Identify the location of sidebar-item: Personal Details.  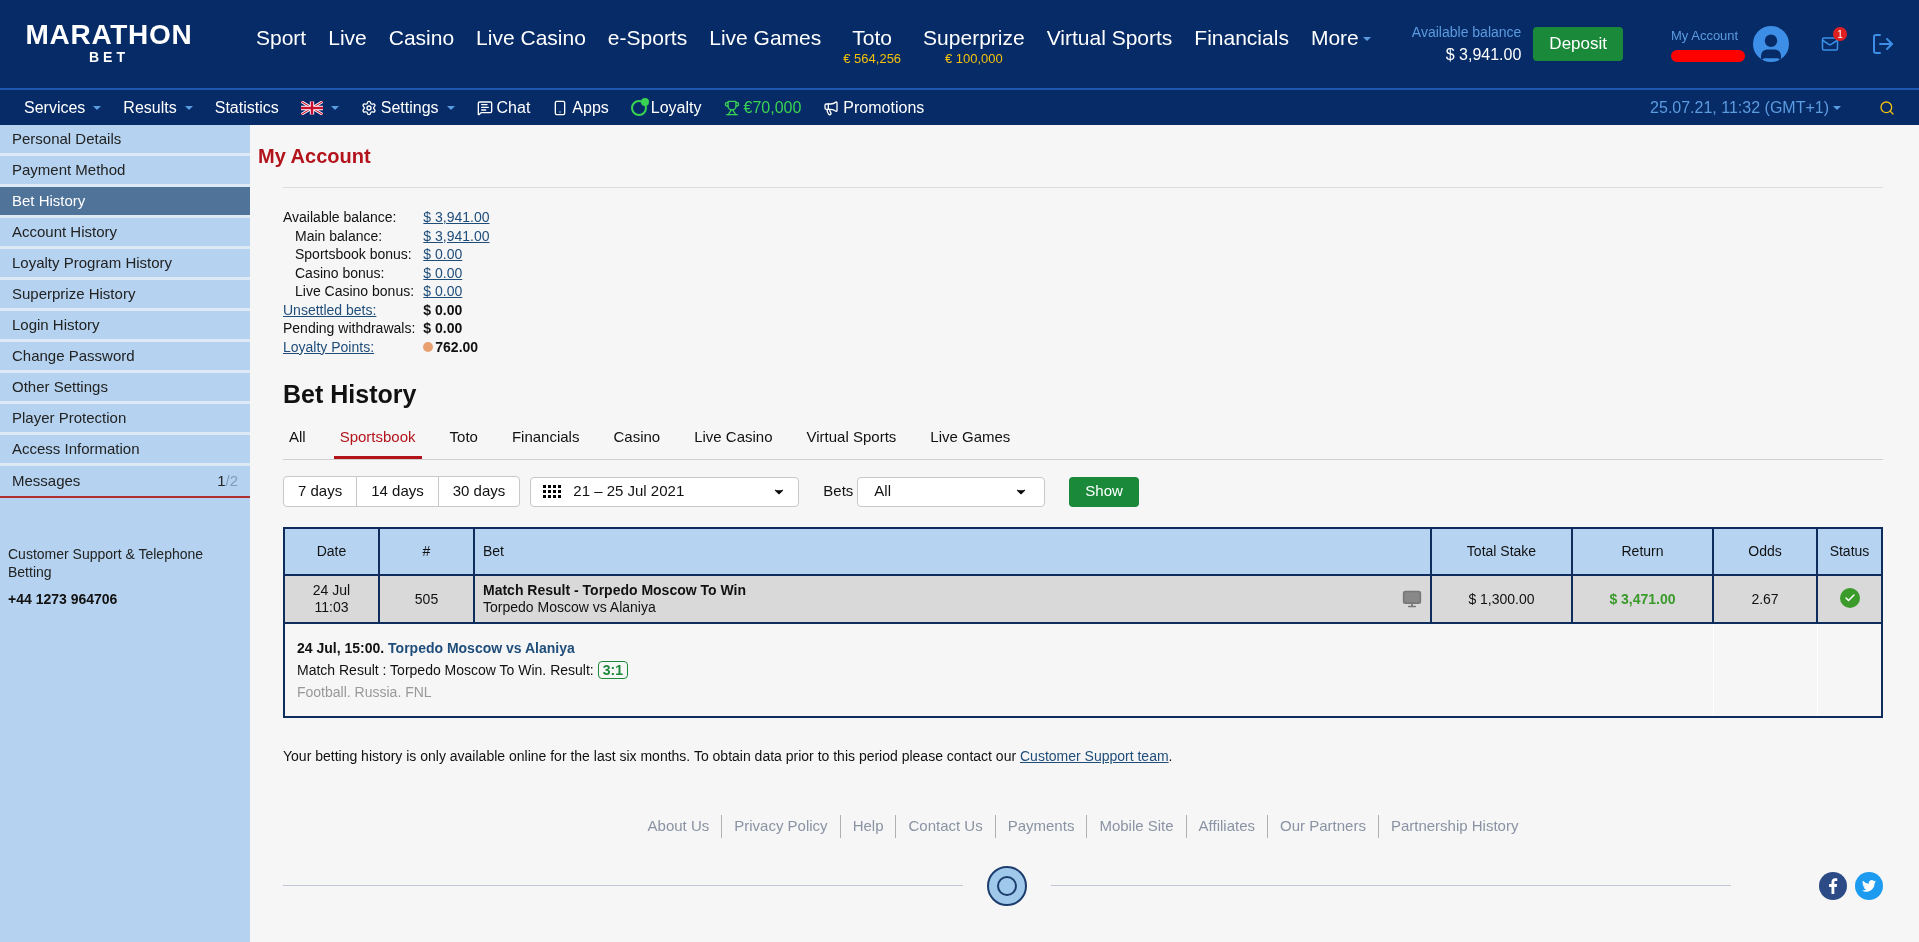
(125, 140).